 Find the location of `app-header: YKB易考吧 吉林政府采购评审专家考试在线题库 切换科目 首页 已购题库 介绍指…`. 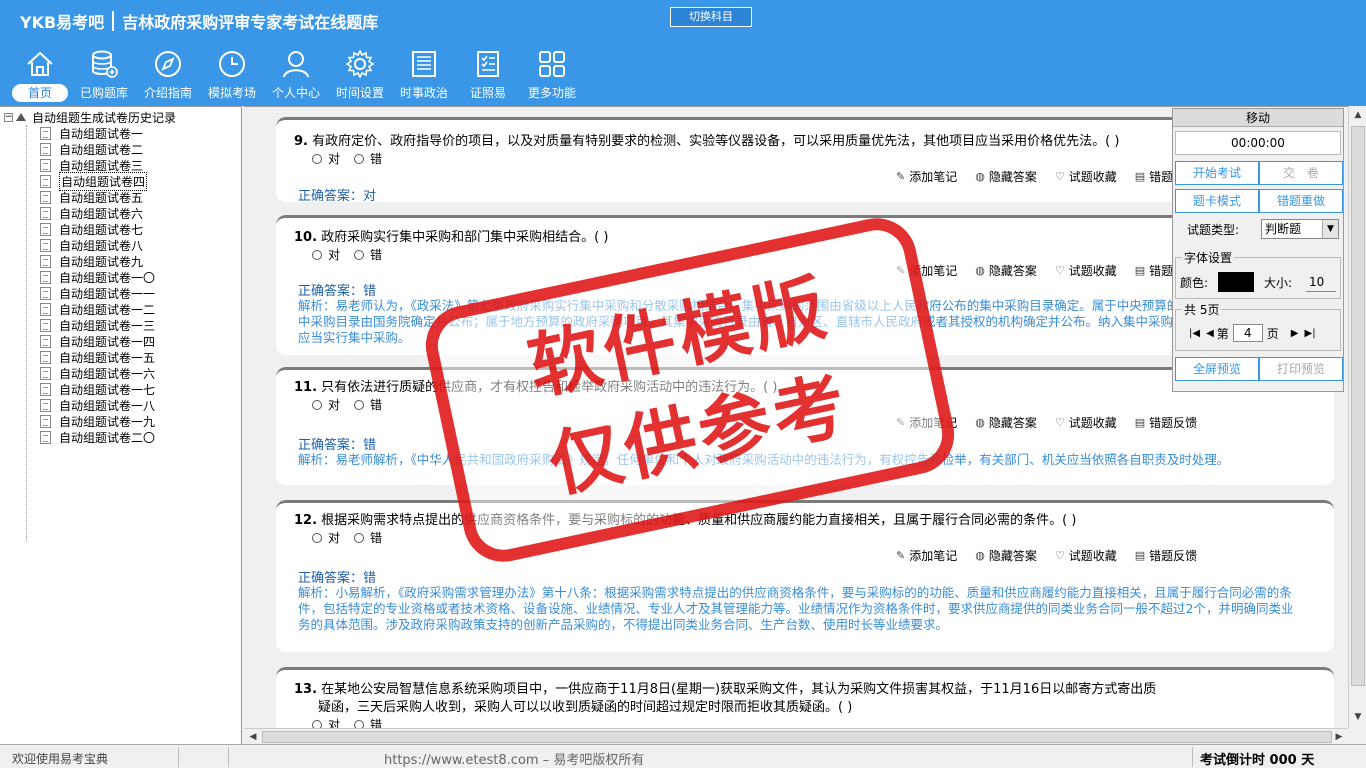

app-header: YKB易考吧 吉林政府采购评审专家考试在线题库 切换科目 首页 已购题库 介绍指… is located at coordinates (683, 53).